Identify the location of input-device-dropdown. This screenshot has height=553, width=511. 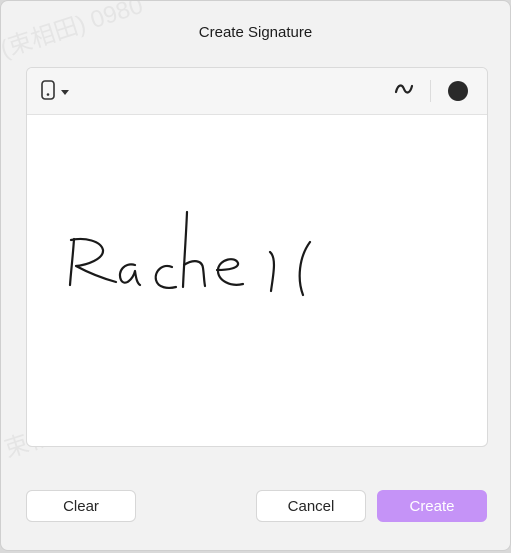
(62, 92).